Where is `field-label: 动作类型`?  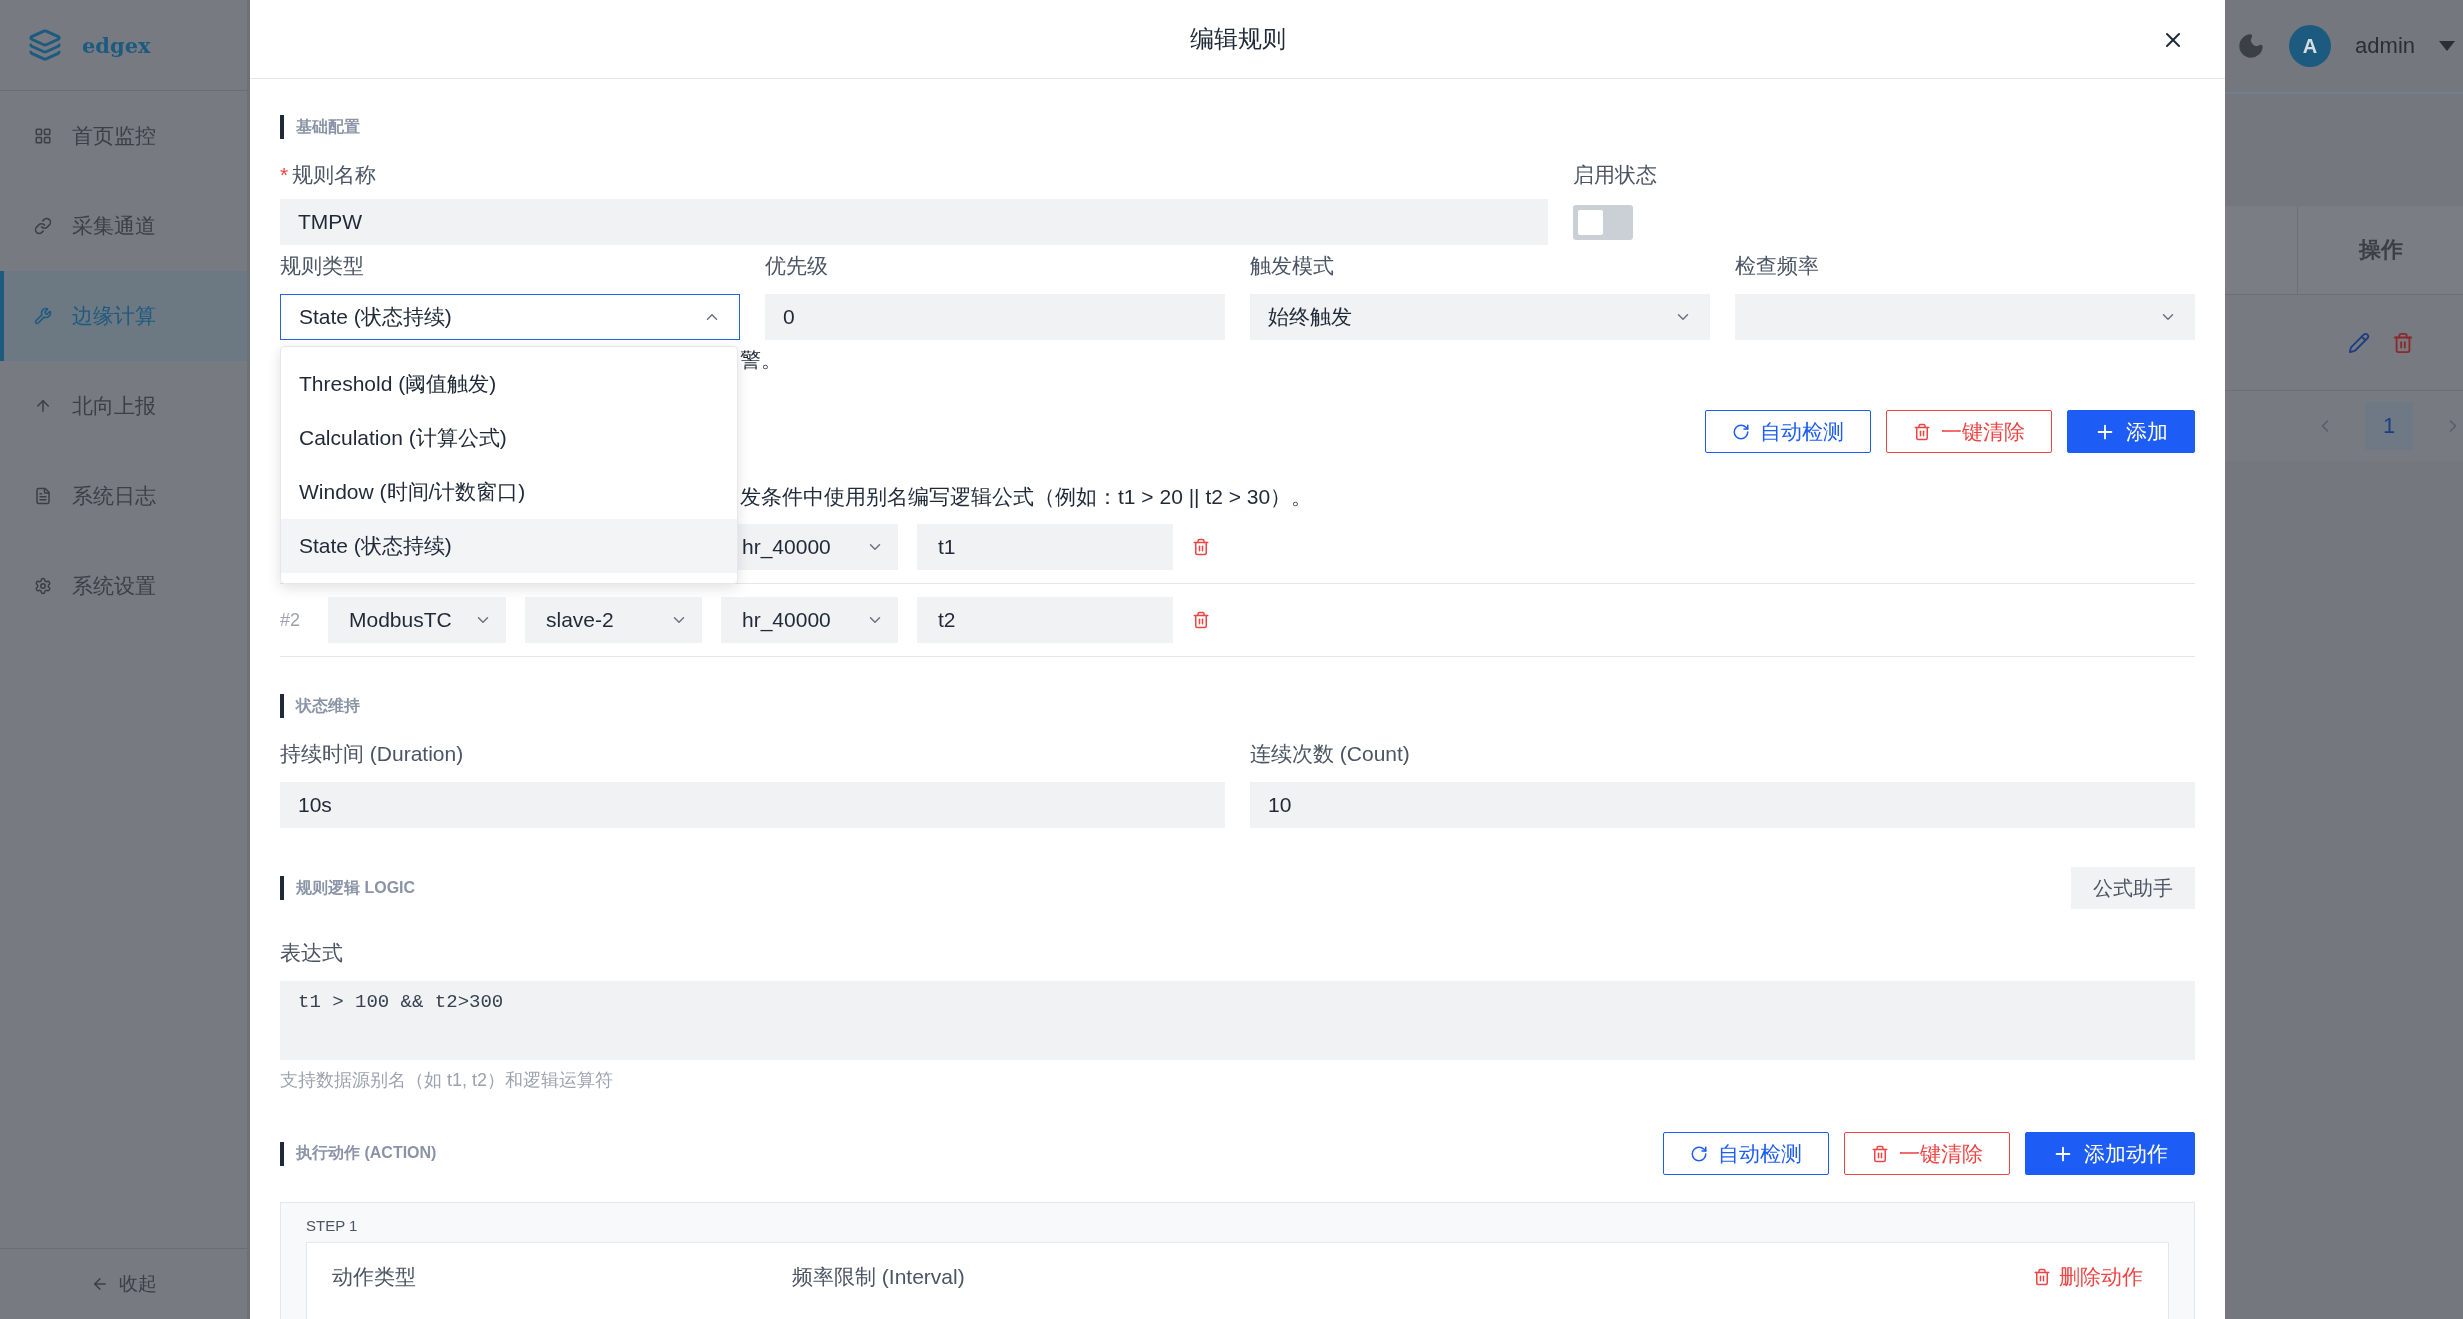 field-label: 动作类型 is located at coordinates (374, 1277).